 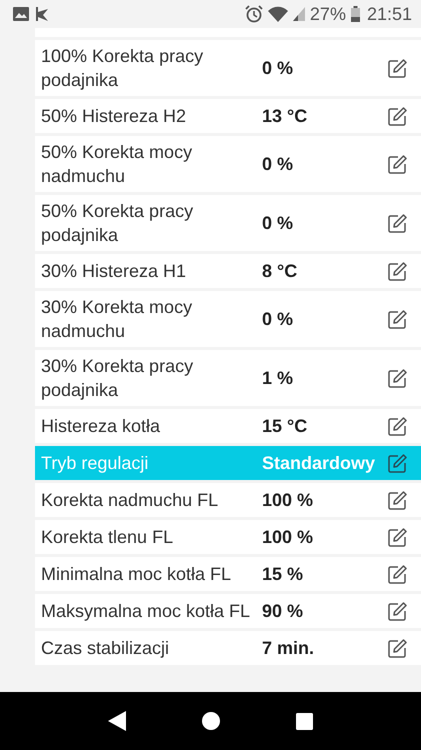 I want to click on setting-label: 30% Korekta mocy nadmuchu, so click(x=117, y=319).